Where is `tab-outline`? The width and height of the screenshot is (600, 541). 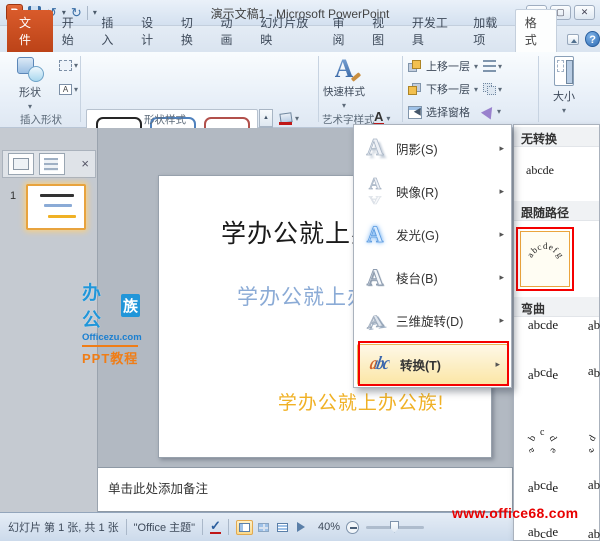 tab-outline is located at coordinates (52, 164).